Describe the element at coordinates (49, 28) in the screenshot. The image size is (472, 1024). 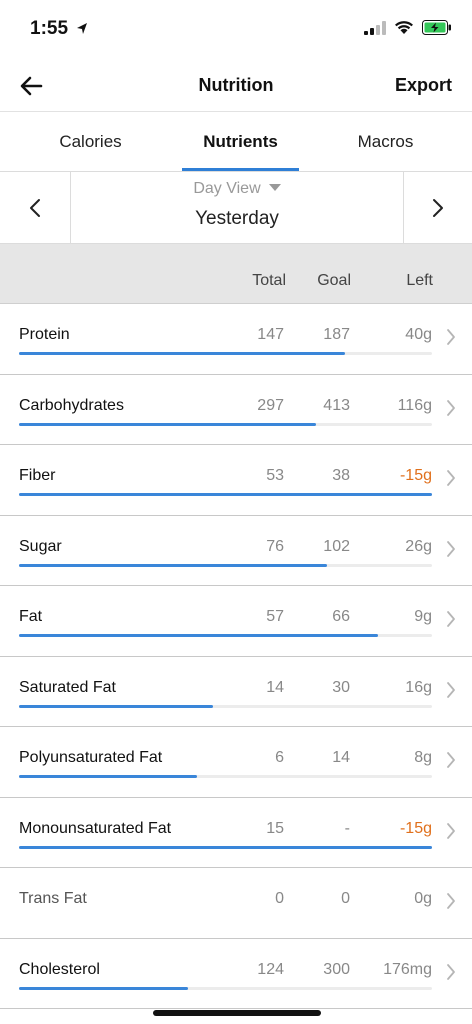
I see `status-time: 1:55` at that location.